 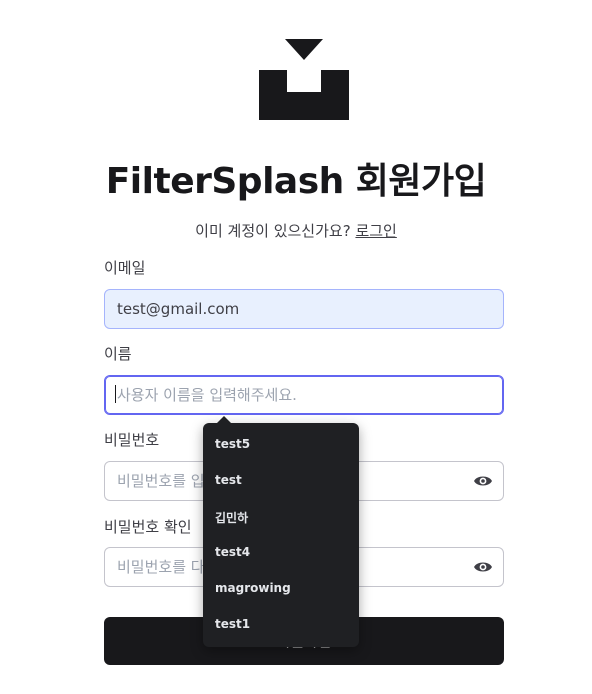 I want to click on login-prompt: 이미 계정이 있으신가요? 로그인, so click(x=296, y=230).